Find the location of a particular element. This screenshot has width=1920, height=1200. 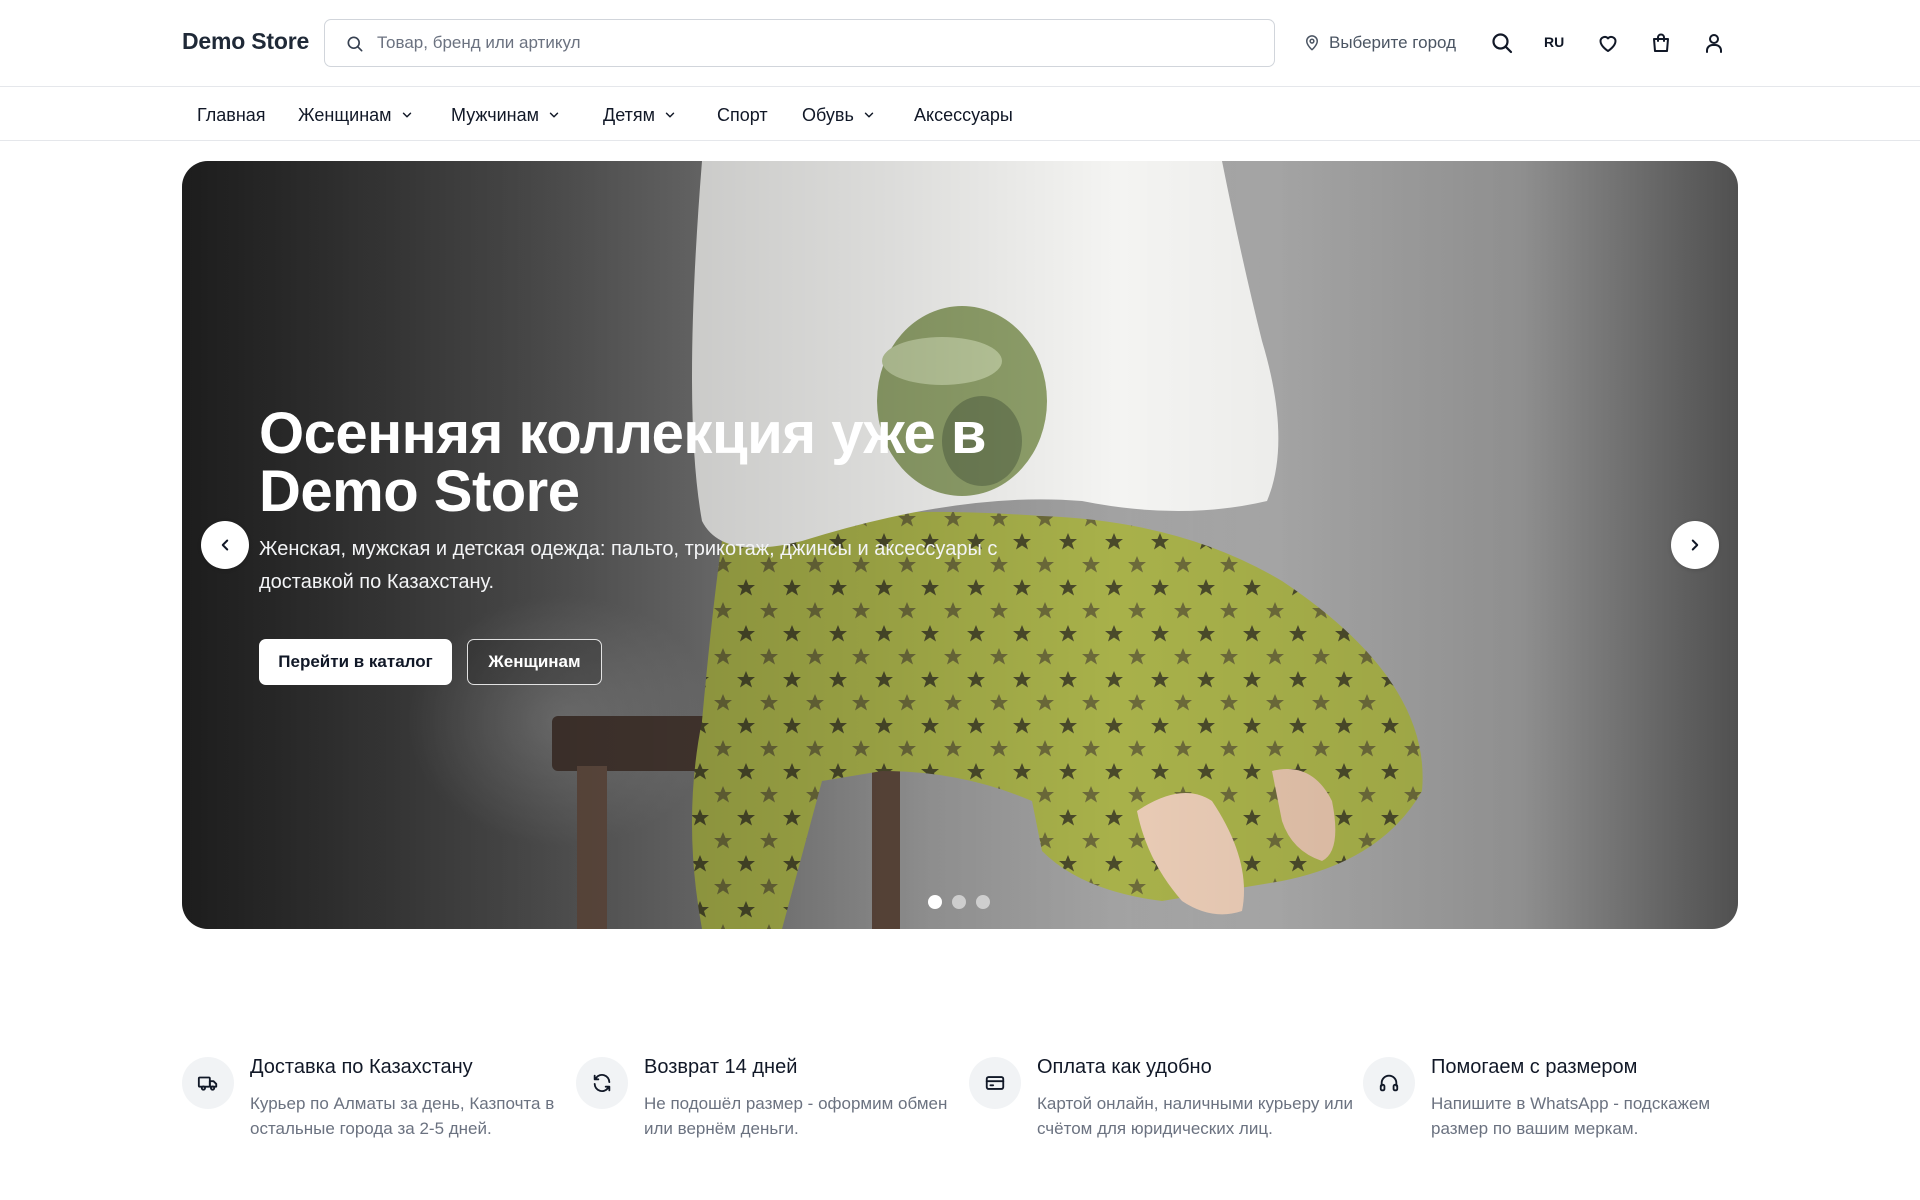

feature-title: Доставка по Казахстану is located at coordinates (361, 1067).